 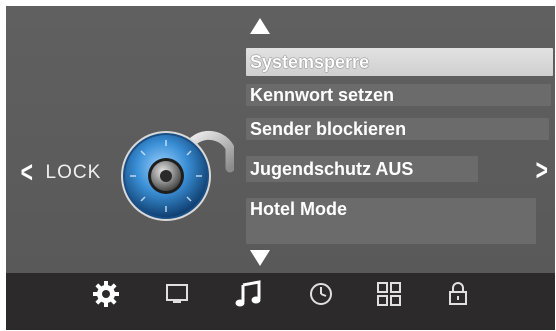 I want to click on grid-icon, so click(x=389, y=294).